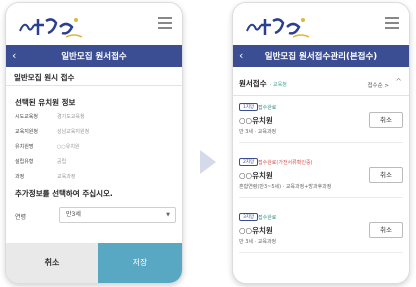  Describe the element at coordinates (253, 83) in the screenshot. I see `list-title-text: 원서접수` at that location.